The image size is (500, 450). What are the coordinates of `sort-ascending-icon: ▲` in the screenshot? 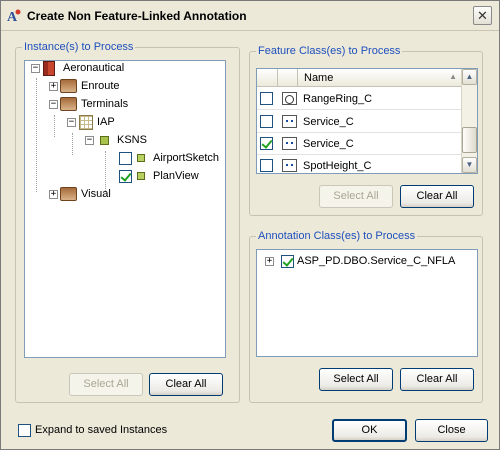 It's located at (453, 76).